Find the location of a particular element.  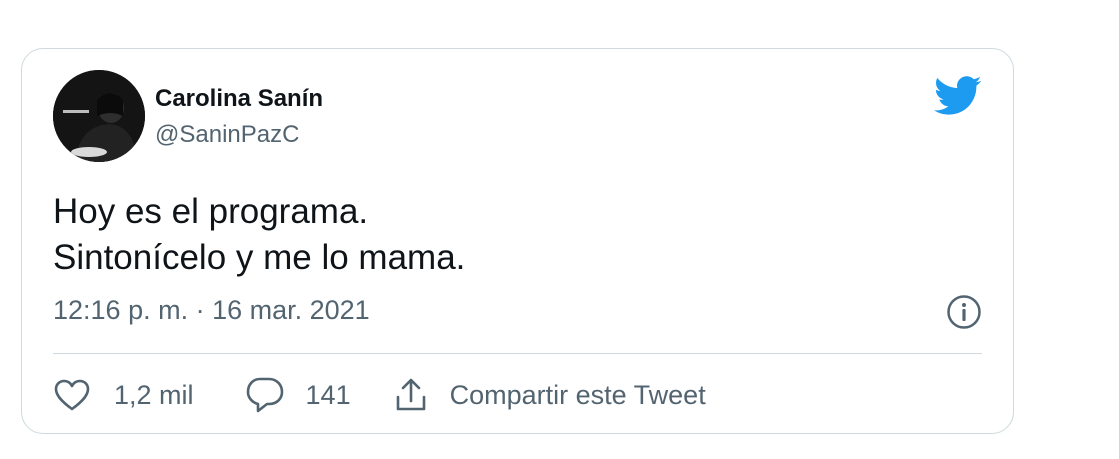

tweet-text-line: Sintonícelo y me lo mama. is located at coordinates (259, 257).